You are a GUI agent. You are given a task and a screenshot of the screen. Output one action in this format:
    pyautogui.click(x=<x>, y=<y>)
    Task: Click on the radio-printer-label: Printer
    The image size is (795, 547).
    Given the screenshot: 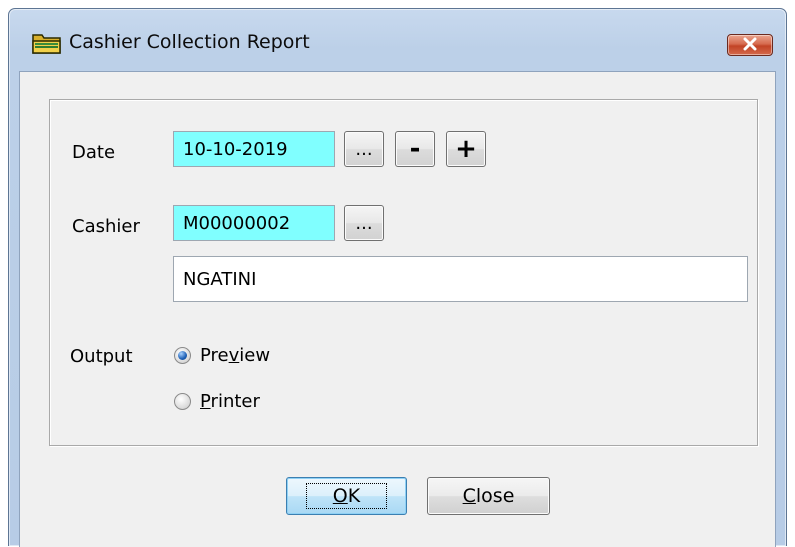 What is the action you would take?
    pyautogui.click(x=230, y=401)
    